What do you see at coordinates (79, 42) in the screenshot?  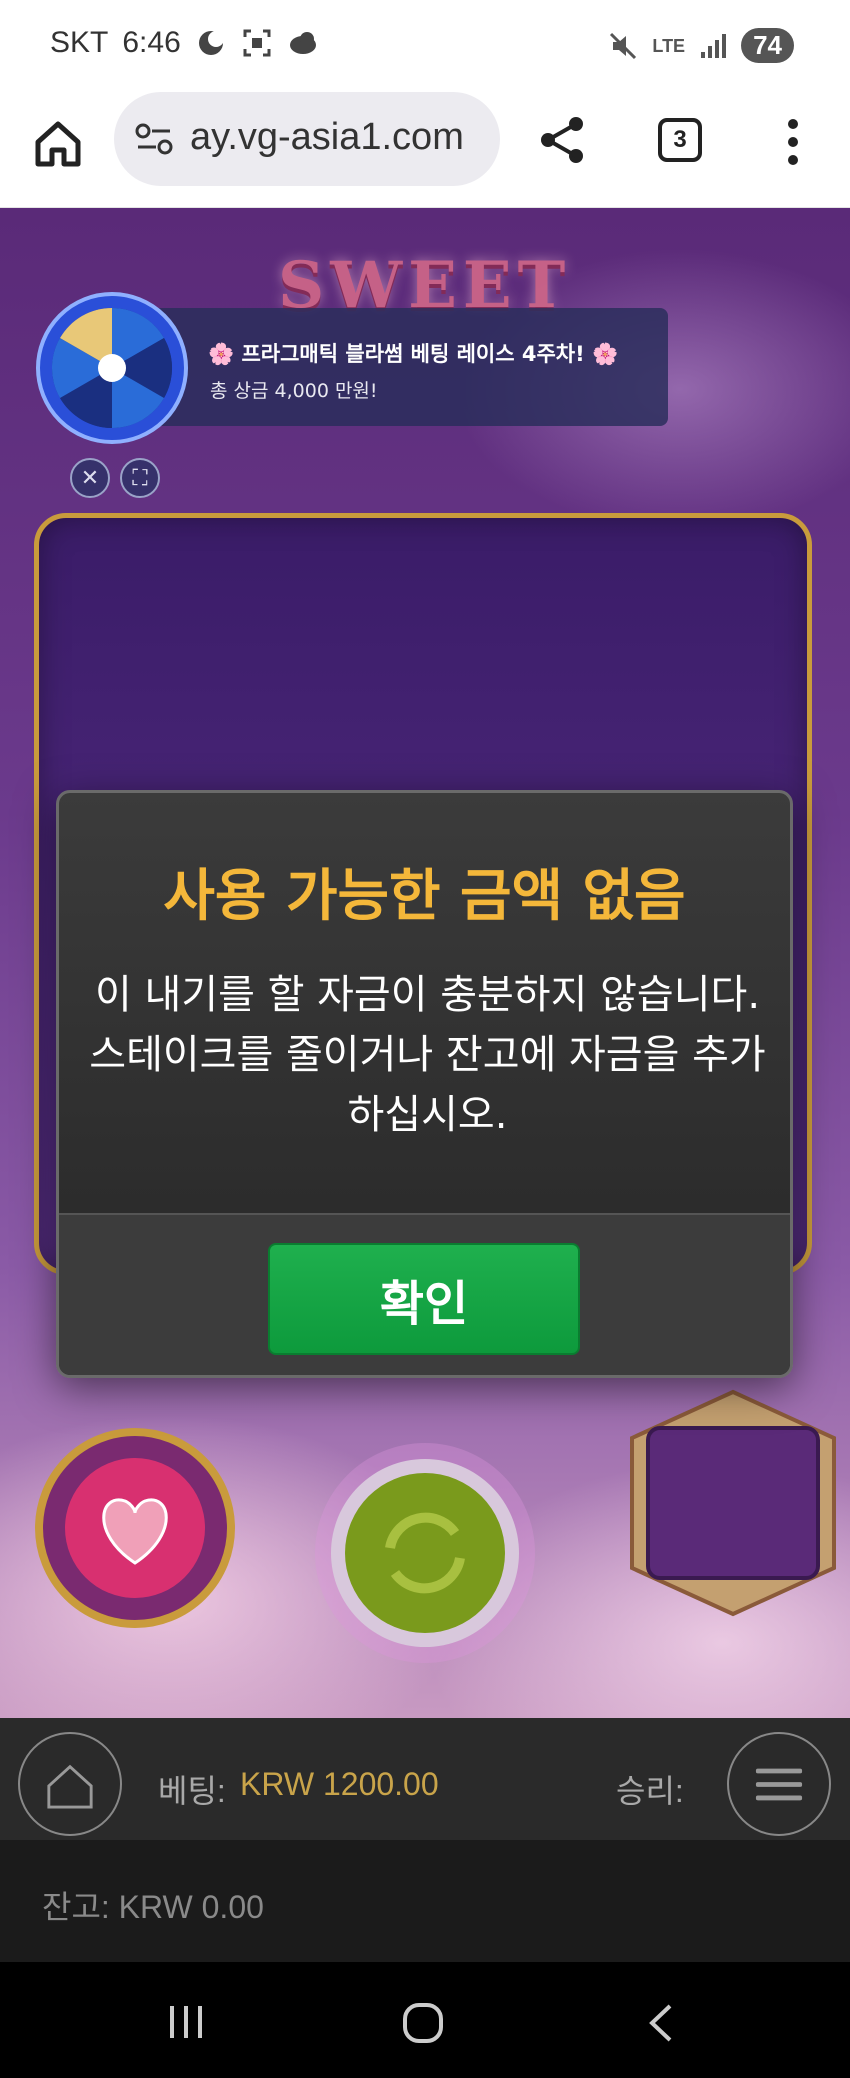 I see `carrier-label: SKT` at bounding box center [79, 42].